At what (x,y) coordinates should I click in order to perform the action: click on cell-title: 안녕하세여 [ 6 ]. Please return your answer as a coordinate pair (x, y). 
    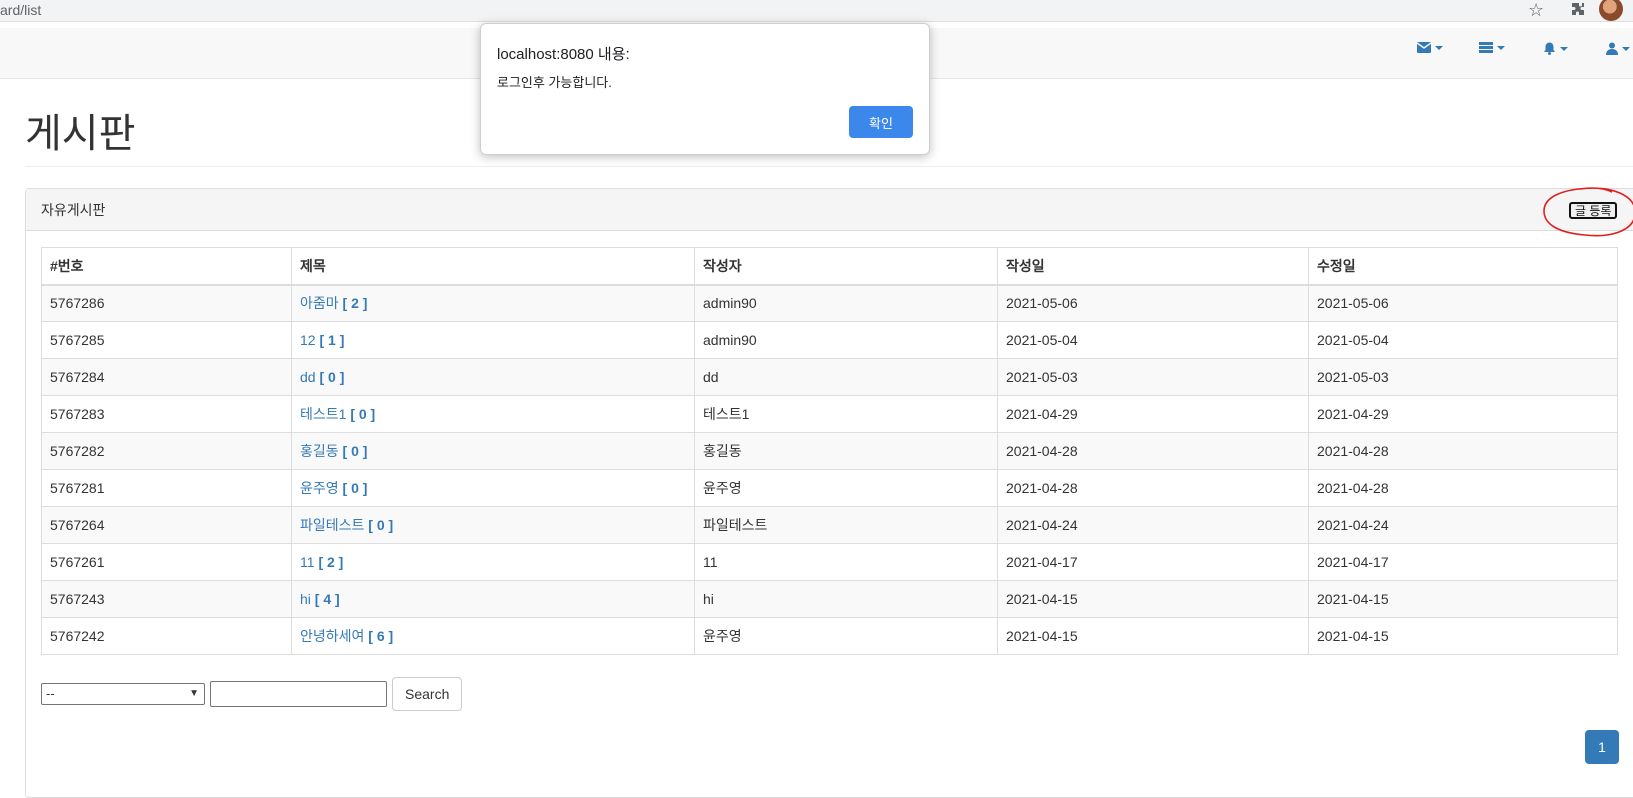
    Looking at the image, I should click on (493, 636).